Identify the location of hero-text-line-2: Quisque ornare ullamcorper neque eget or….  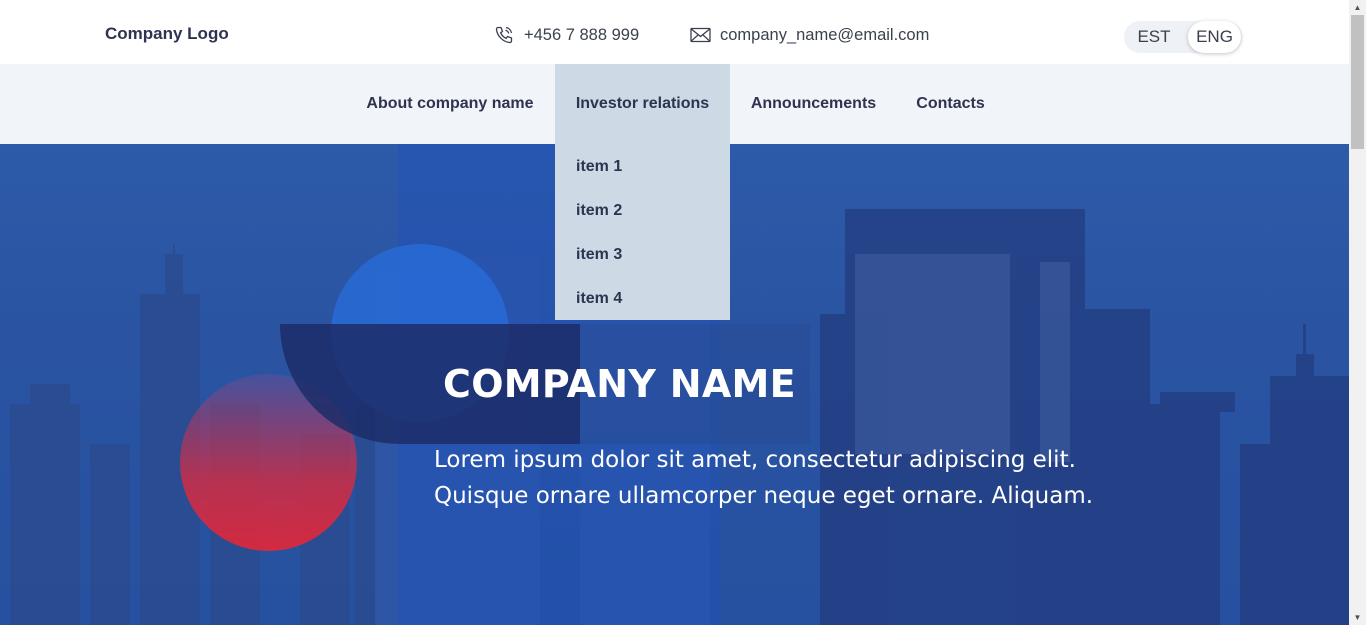
(764, 496).